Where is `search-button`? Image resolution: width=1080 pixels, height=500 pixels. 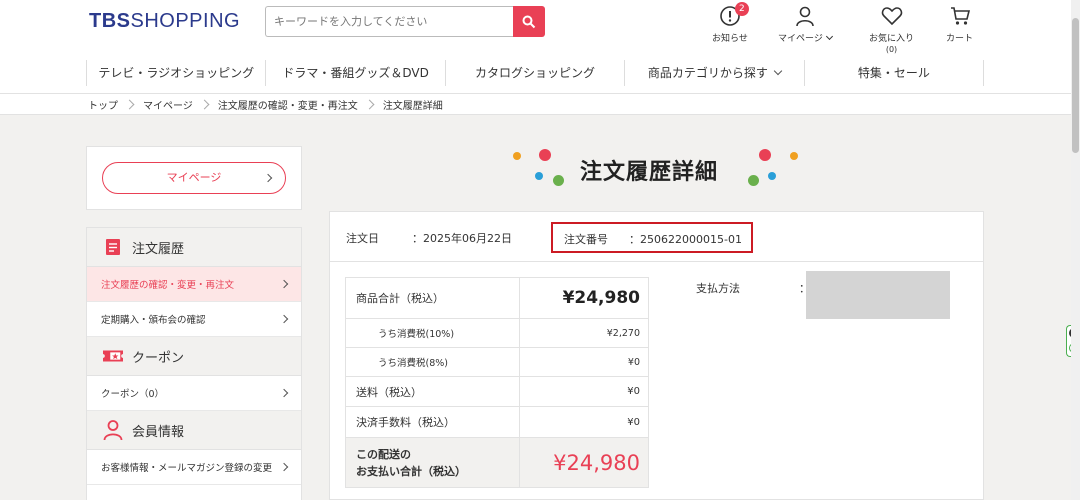 search-button is located at coordinates (529, 21).